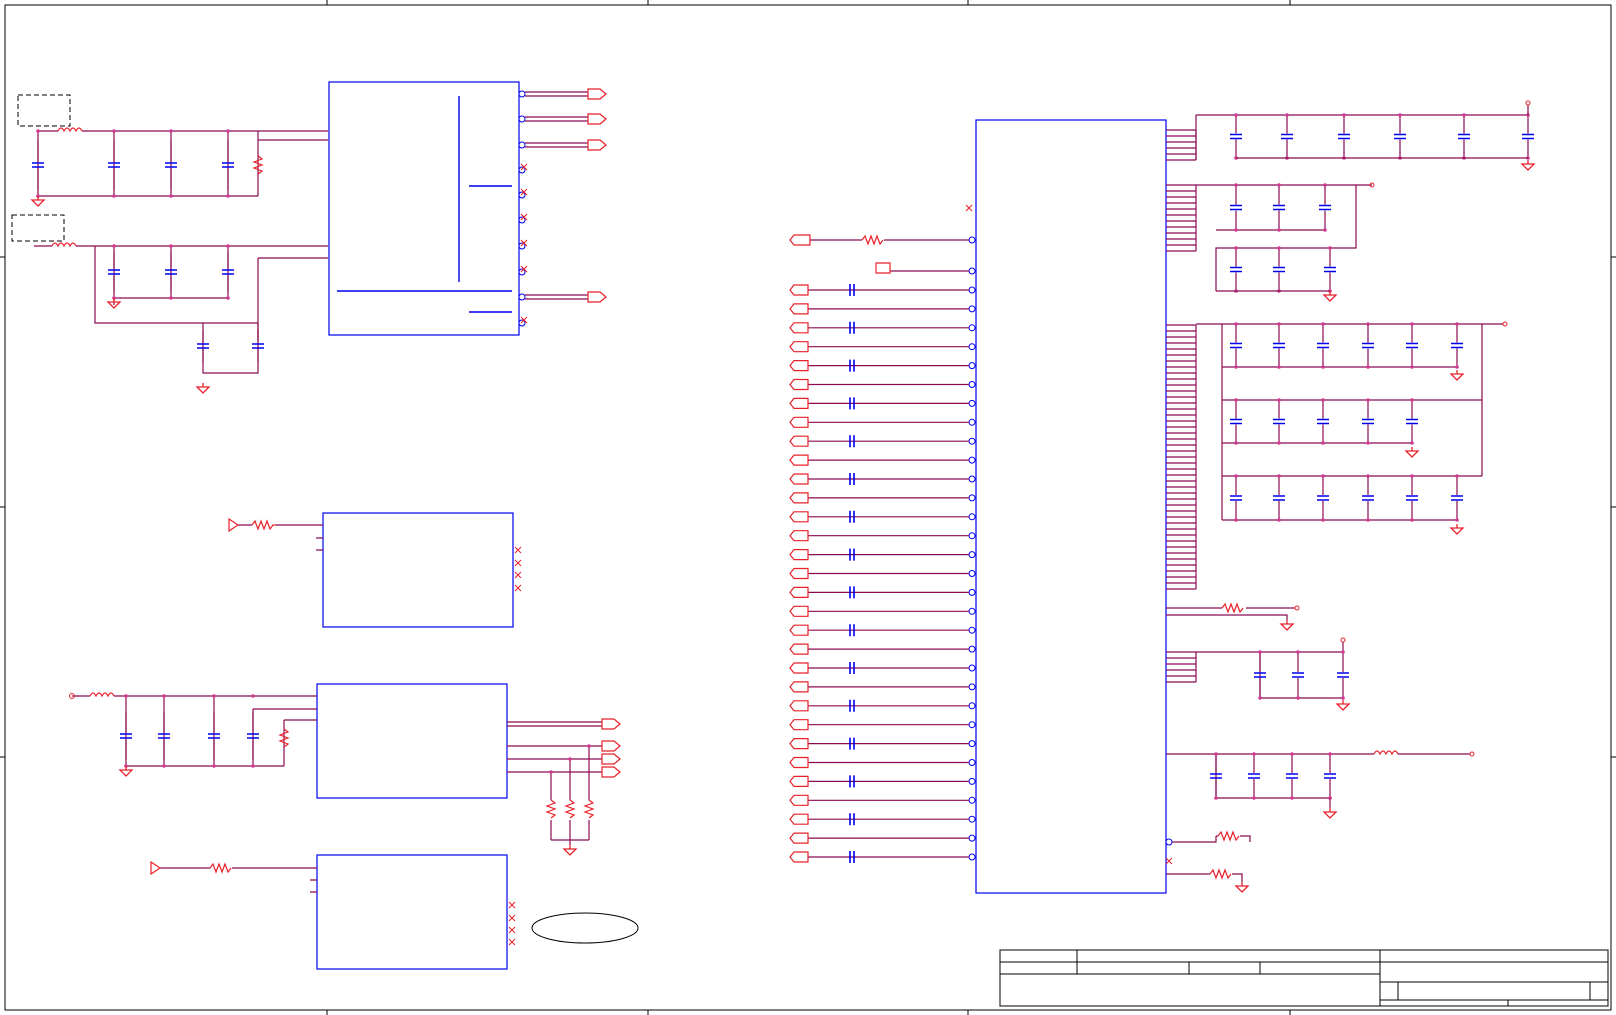 The width and height of the screenshot is (1616, 1015). What do you see at coordinates (882, 533) in the screenshot?
I see `main-ic-left-signals` at bounding box center [882, 533].